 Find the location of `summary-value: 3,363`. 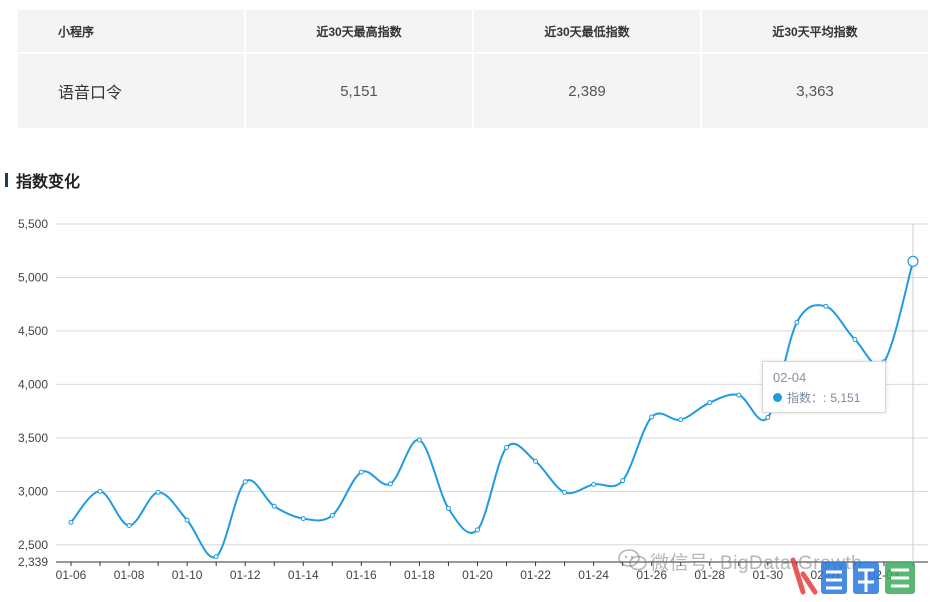

summary-value: 3,363 is located at coordinates (815, 91).